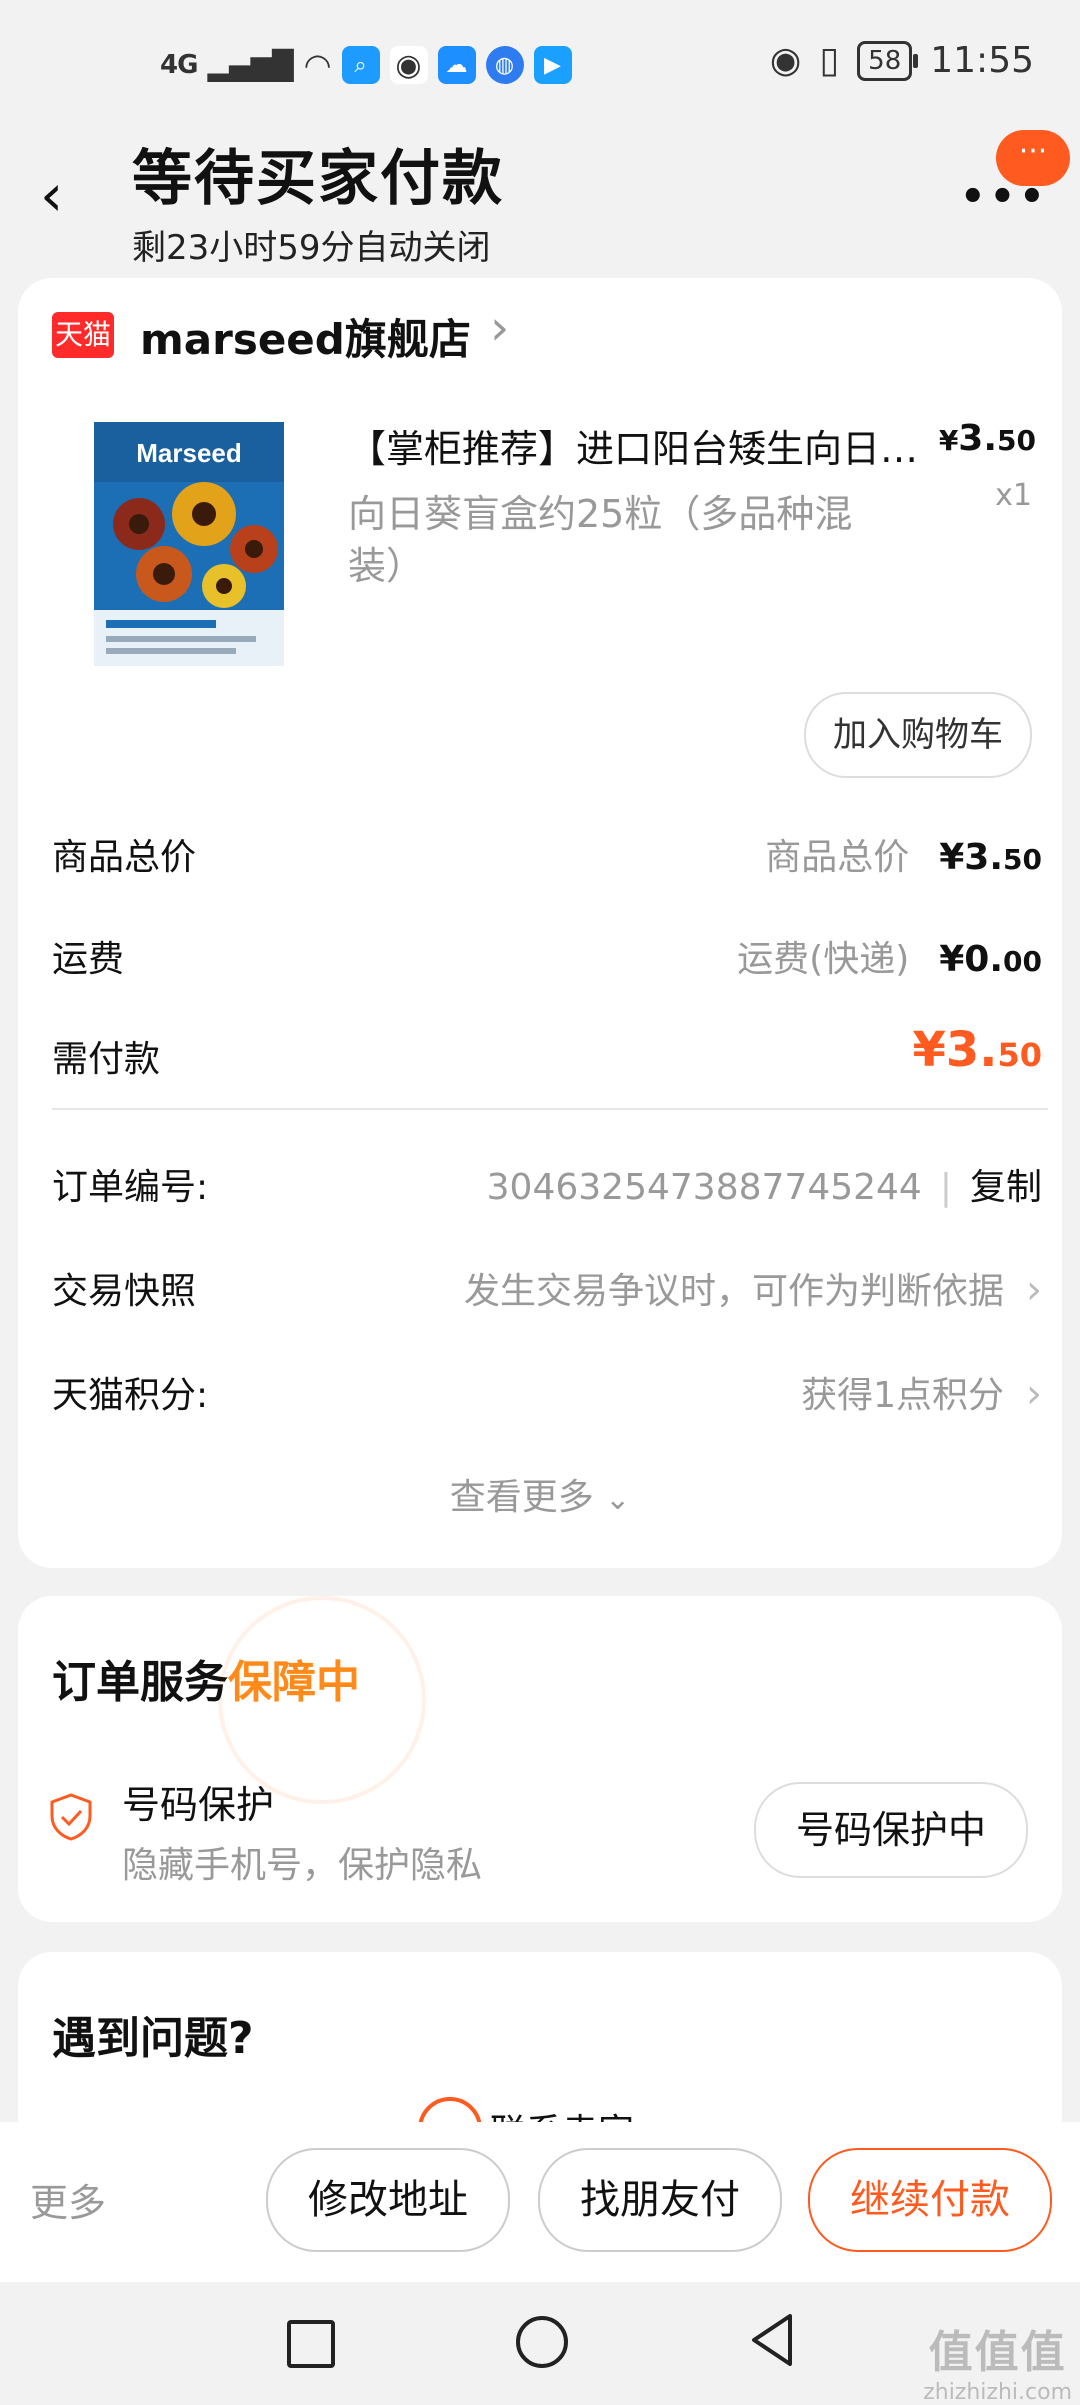 The image size is (1080, 2405). I want to click on system-nav-bar, so click(540, 2341).